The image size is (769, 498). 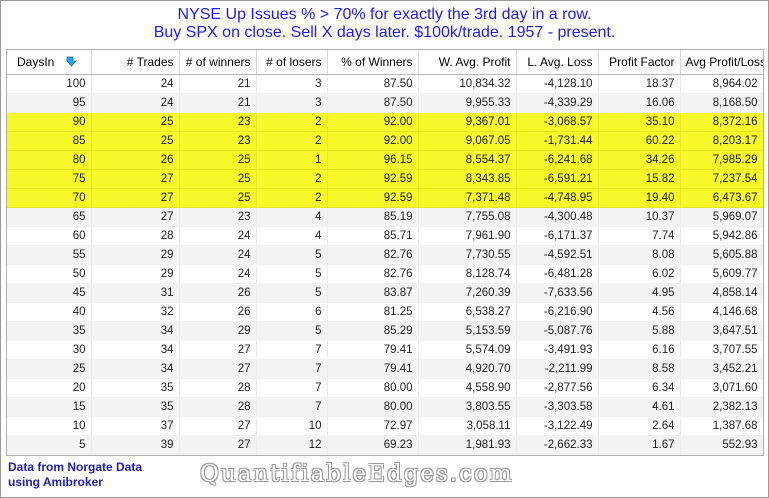 What do you see at coordinates (721, 179) in the screenshot?
I see `cell-avg-profit-loss: 7,237.54` at bounding box center [721, 179].